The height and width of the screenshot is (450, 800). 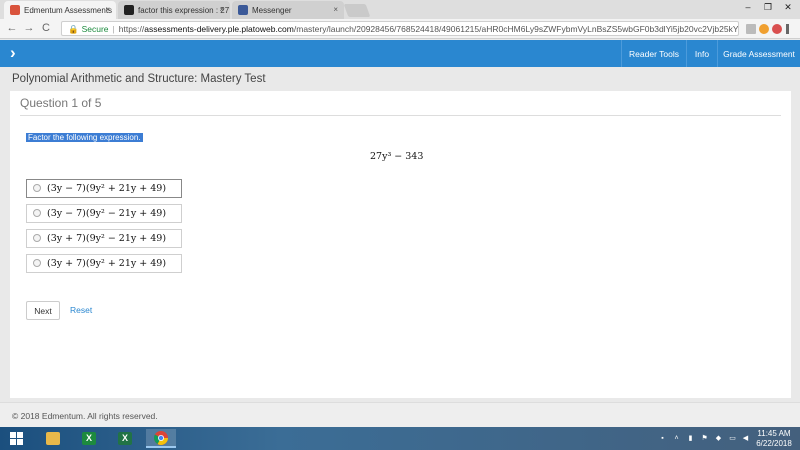 I want to click on system-clock: 11:45 AM 6/22/2018, so click(x=774, y=439).